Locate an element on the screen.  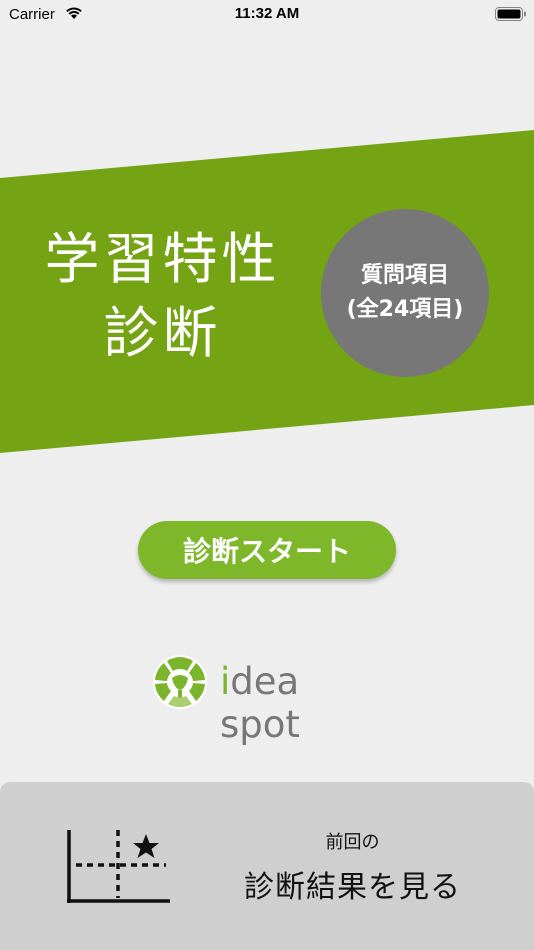
question-count-badge: 質問項目 (全24項目) is located at coordinates (405, 293).